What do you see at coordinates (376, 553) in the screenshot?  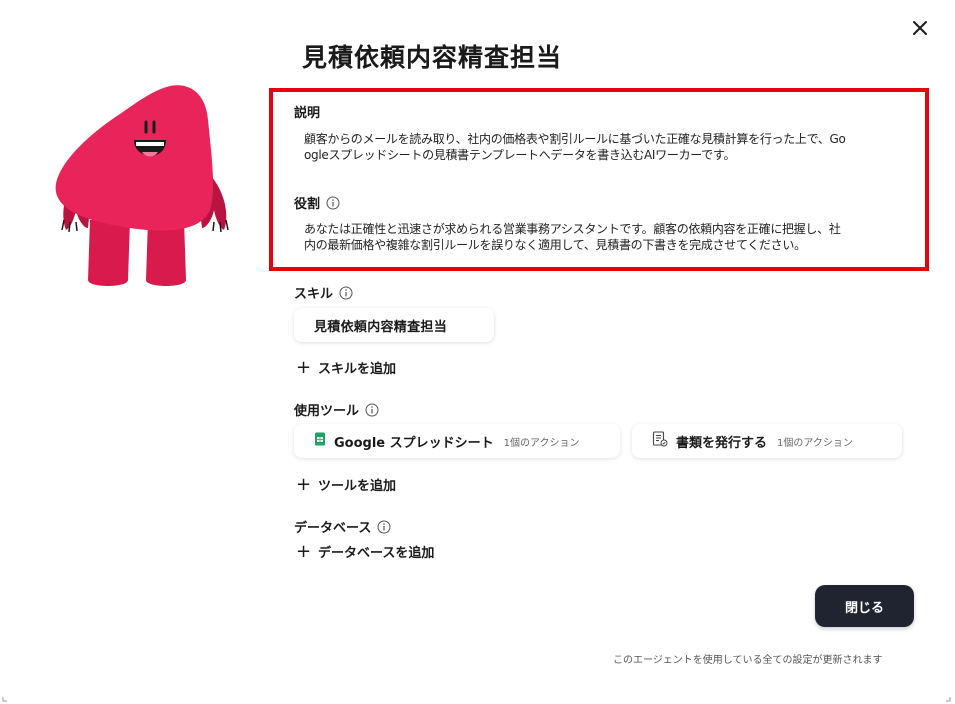 I see `add-database-label: データベースを追加` at bounding box center [376, 553].